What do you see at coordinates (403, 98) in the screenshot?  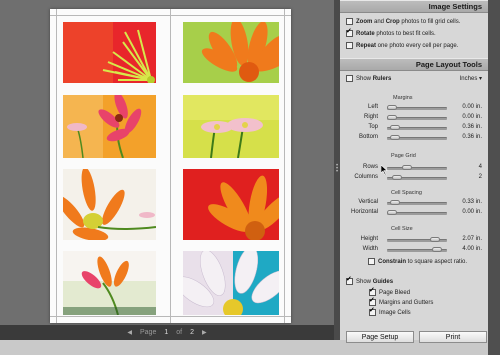 I see `margins-subheader: Margins` at bounding box center [403, 98].